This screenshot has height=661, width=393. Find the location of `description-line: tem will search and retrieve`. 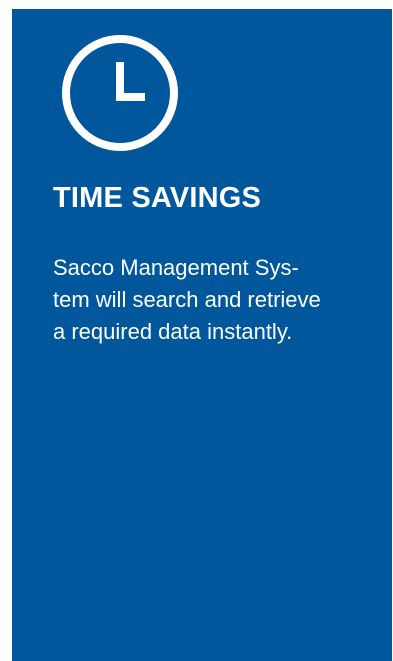

description-line: tem will search and retrieve is located at coordinates (187, 299).